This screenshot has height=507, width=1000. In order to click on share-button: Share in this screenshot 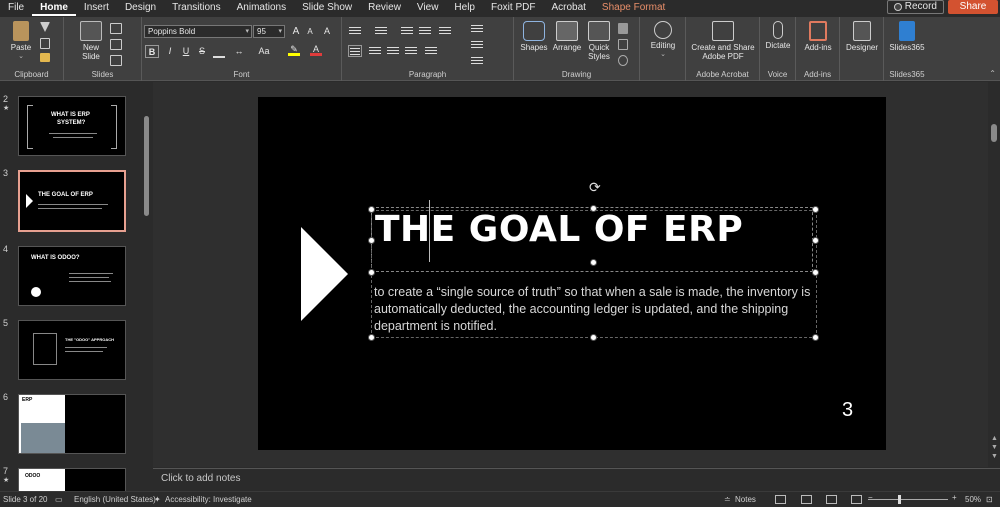, I will do `click(973, 7)`.